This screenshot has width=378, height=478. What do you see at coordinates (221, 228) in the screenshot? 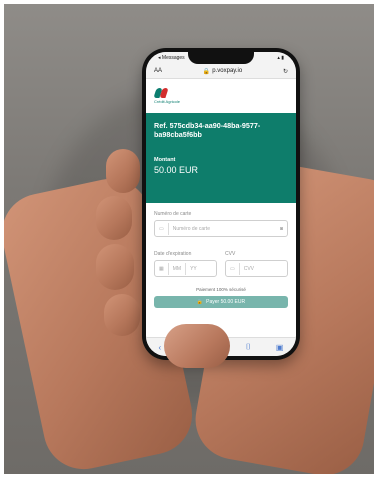
I see `card-number-input: ▭ Numéro de carte ◙` at bounding box center [221, 228].